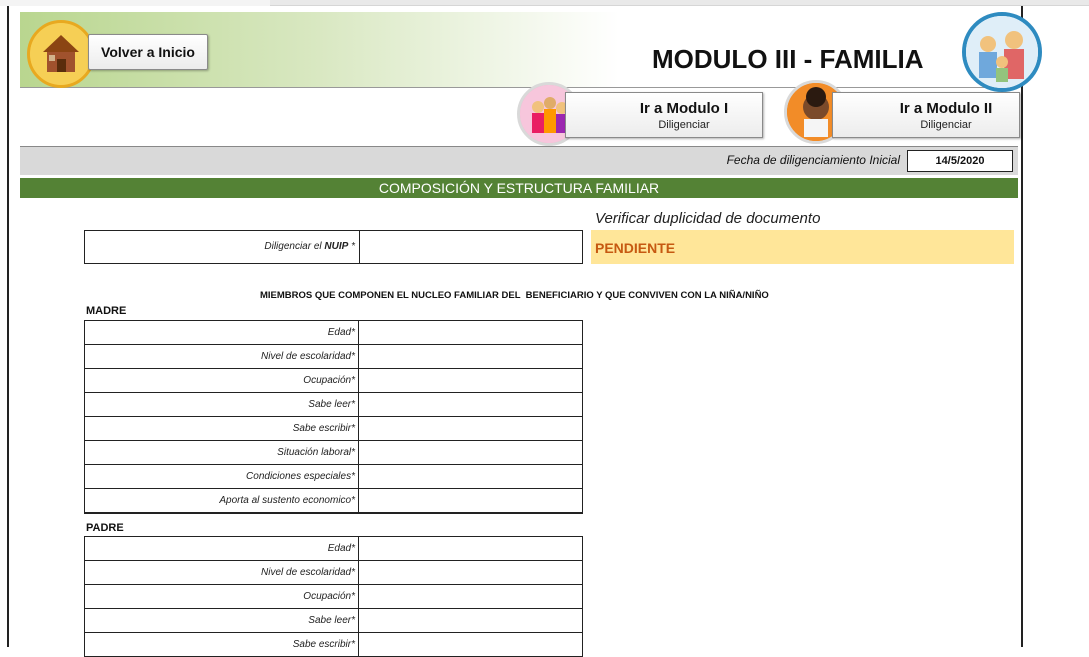 This screenshot has height=657, width=1089. What do you see at coordinates (222, 572) in the screenshot?
I see `padre-field-label: Nivel de escolaridad*` at bounding box center [222, 572].